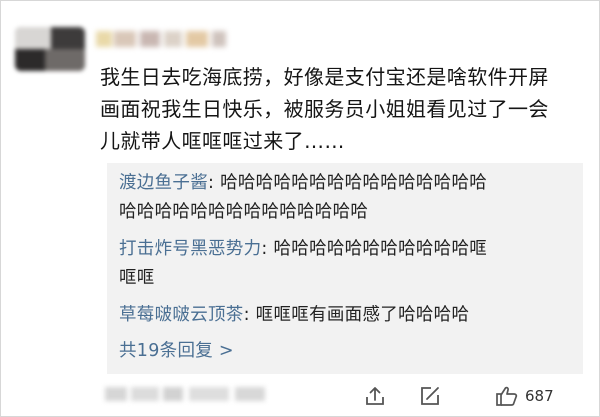 The image size is (600, 417). I want to click on reply-text: 哈哈哈哈哈哈哈哈哈哈哈哐, so click(380, 249).